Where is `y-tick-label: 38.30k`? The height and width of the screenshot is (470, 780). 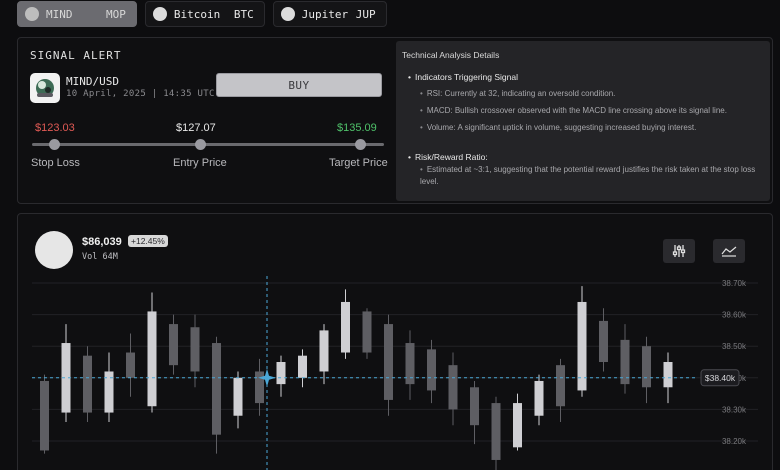 y-tick-label: 38.30k is located at coordinates (734, 409).